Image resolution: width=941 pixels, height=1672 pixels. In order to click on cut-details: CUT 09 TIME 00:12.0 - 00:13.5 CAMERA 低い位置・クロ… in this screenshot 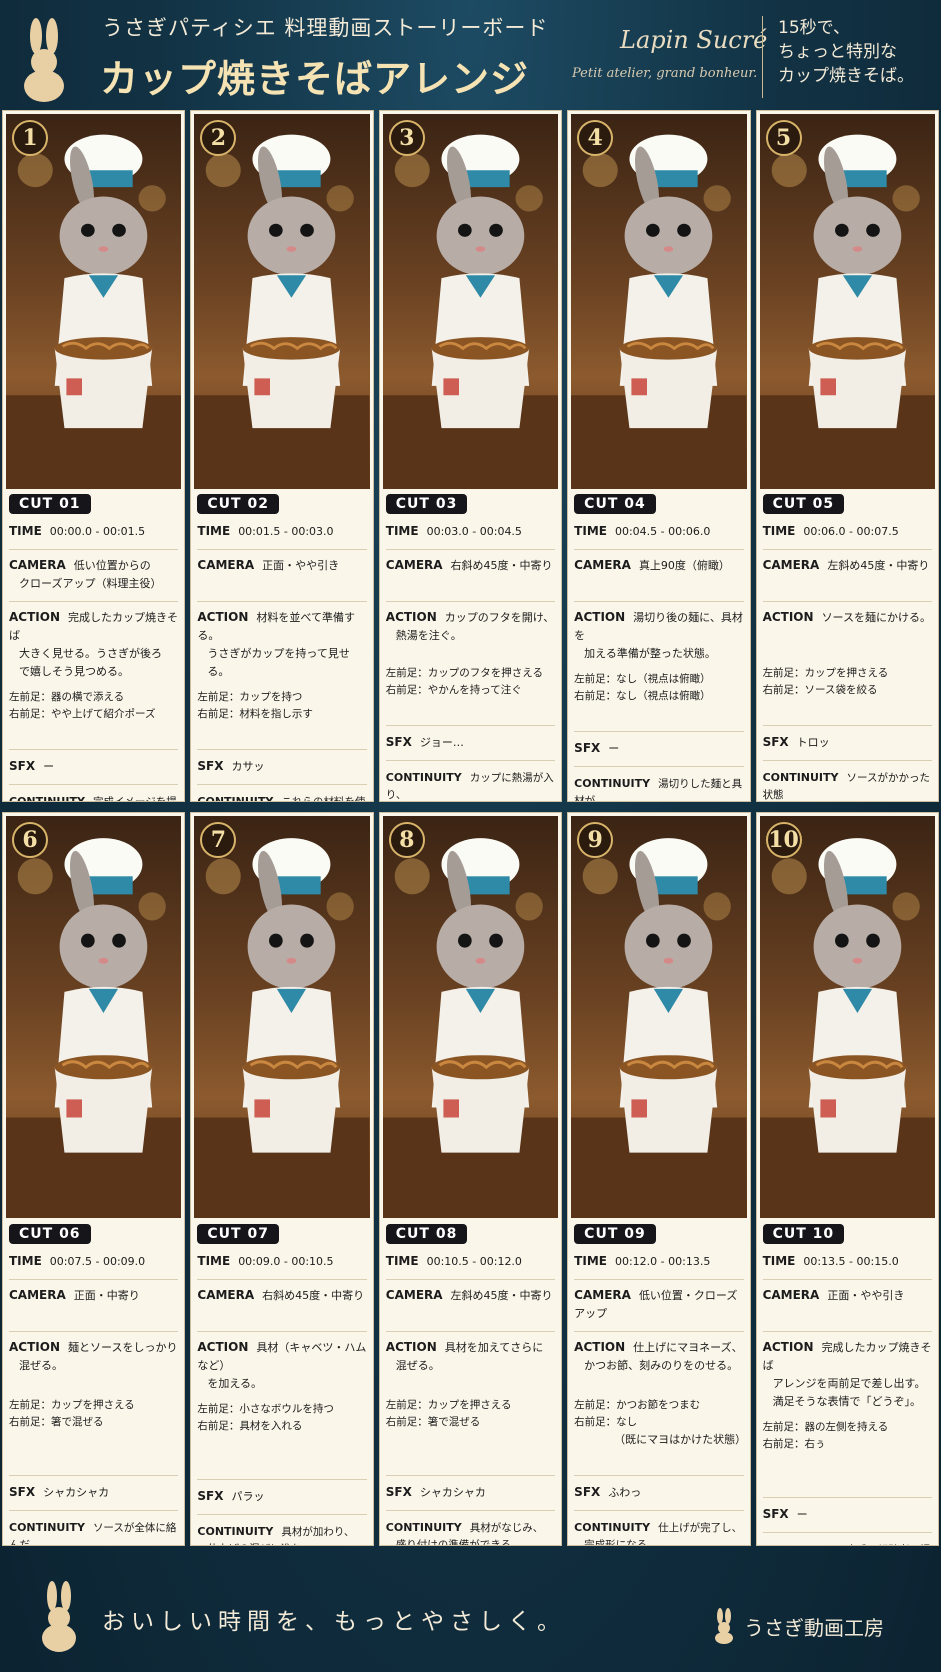, I will do `click(660, 1384)`.